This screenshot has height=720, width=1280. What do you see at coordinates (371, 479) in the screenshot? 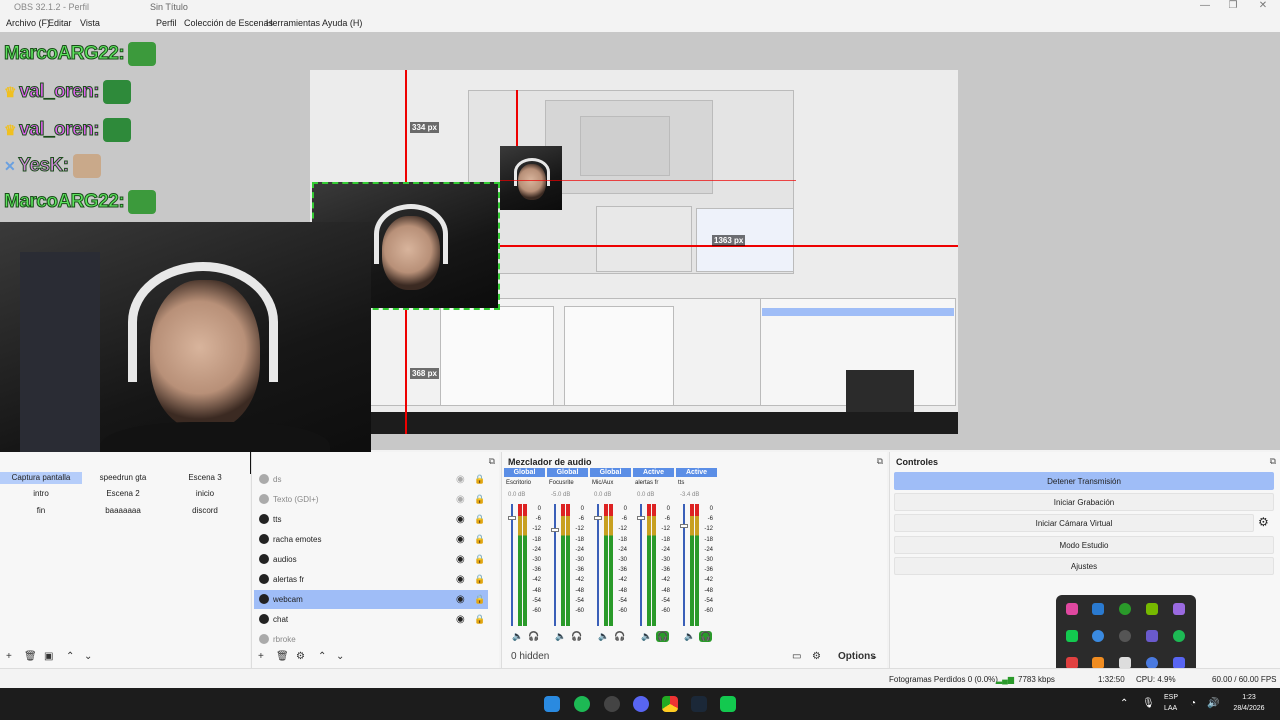
I see `source-item: ds ◉ 🔒` at bounding box center [371, 479].